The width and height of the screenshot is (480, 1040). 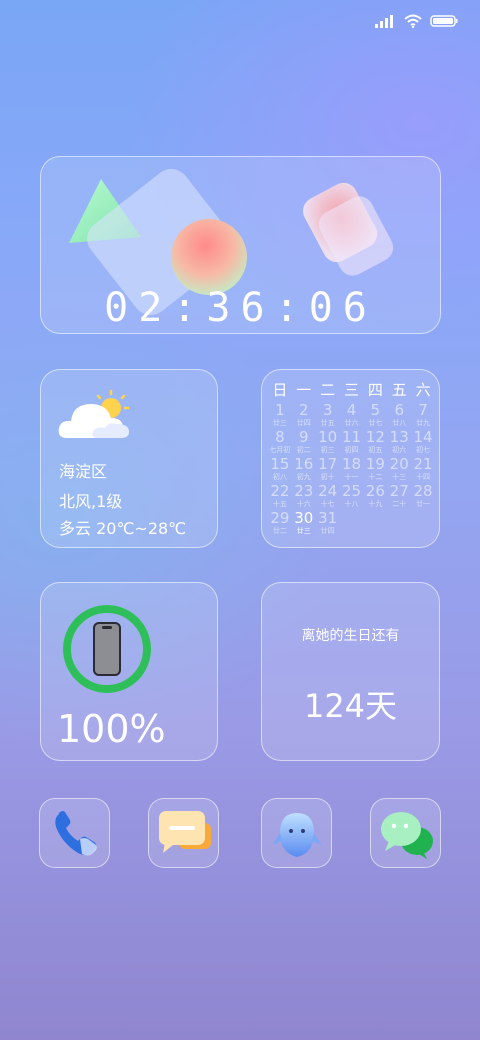 What do you see at coordinates (327, 423) in the screenshot?
I see `calendar-lunar-date: 廿五` at bounding box center [327, 423].